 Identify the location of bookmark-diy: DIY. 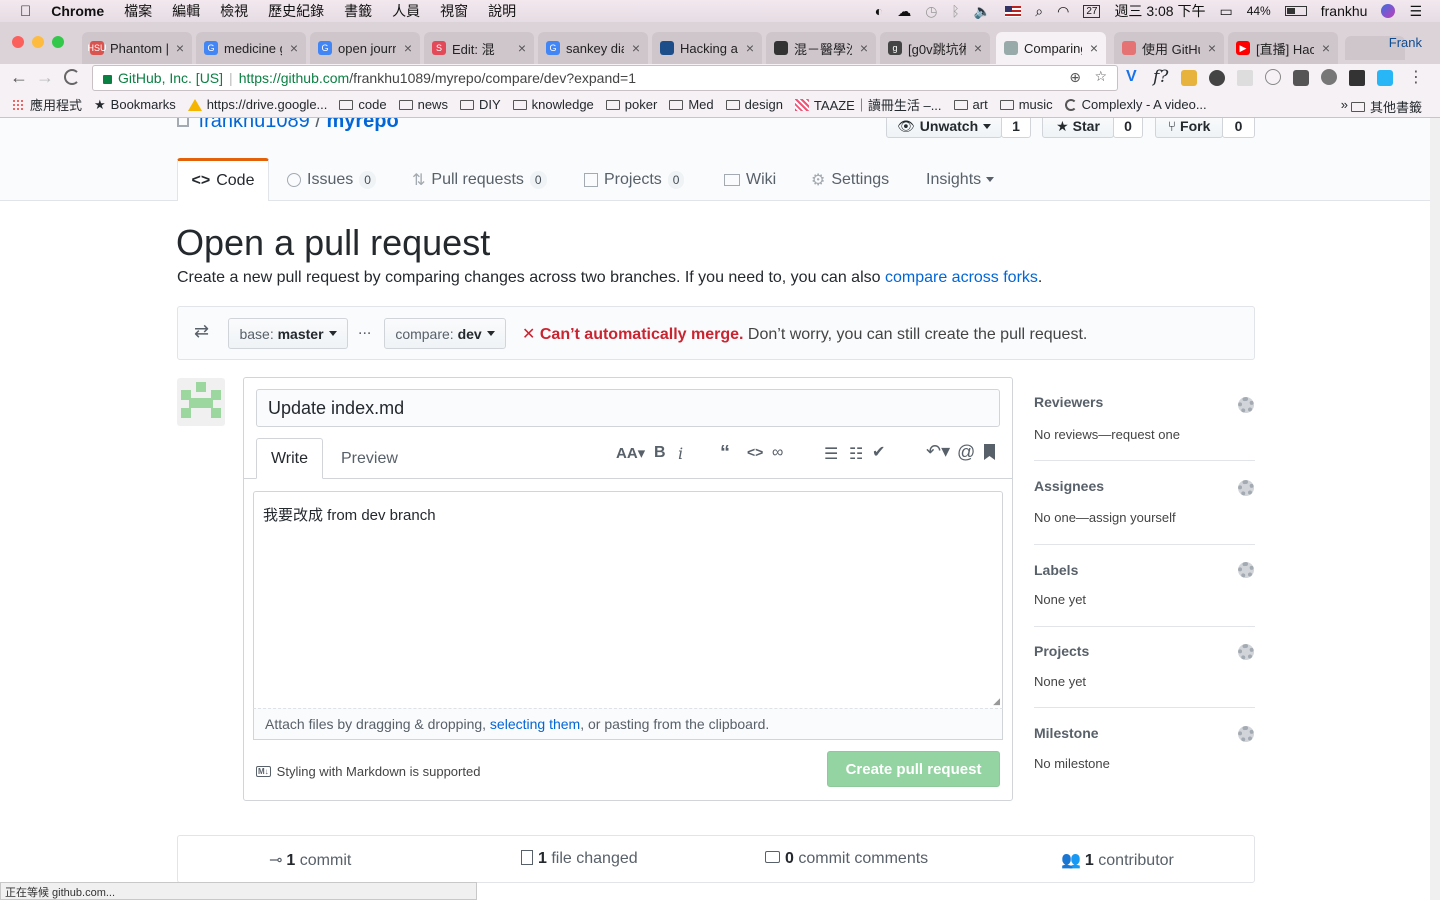
(480, 104).